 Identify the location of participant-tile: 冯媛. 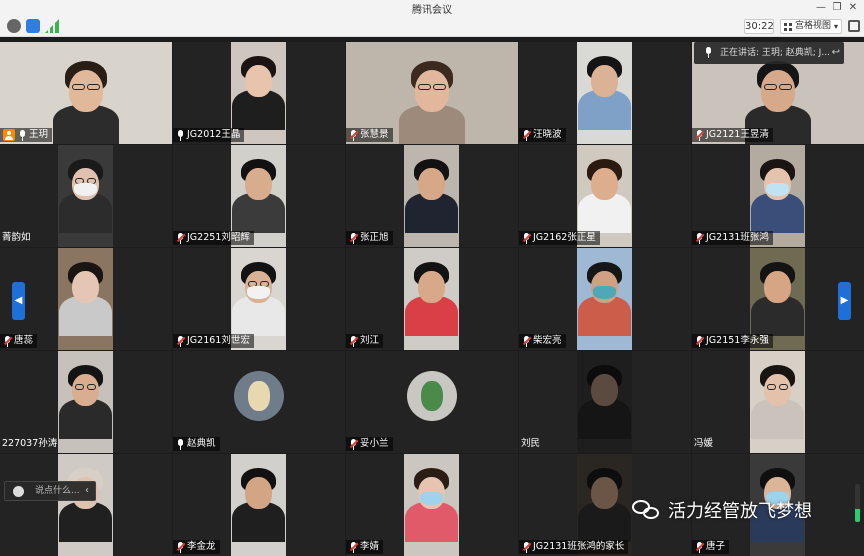
(778, 402).